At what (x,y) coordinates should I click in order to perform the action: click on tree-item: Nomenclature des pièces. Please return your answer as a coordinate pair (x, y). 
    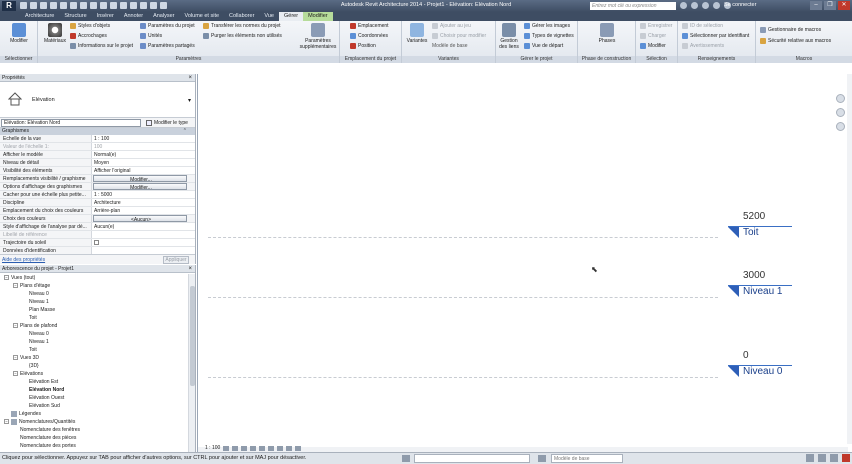
    Looking at the image, I should click on (94, 438).